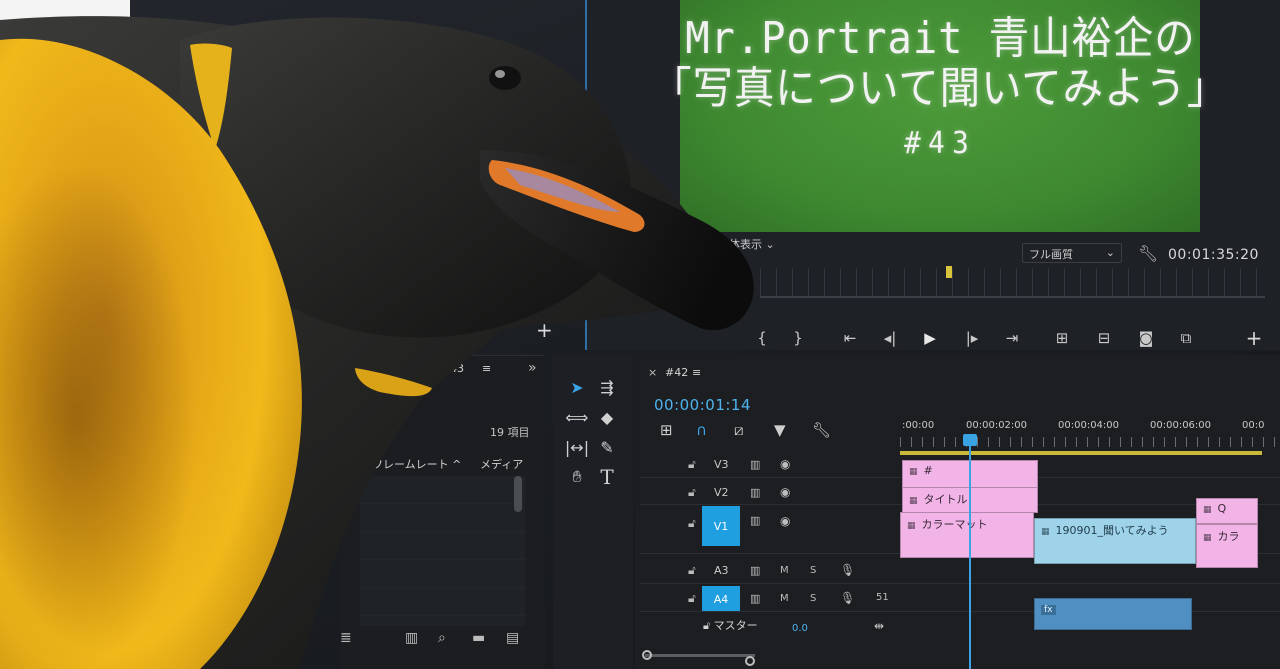 This screenshot has height=669, width=1280. Describe the element at coordinates (1222, 508) in the screenshot. I see `clip-label: Q` at that location.